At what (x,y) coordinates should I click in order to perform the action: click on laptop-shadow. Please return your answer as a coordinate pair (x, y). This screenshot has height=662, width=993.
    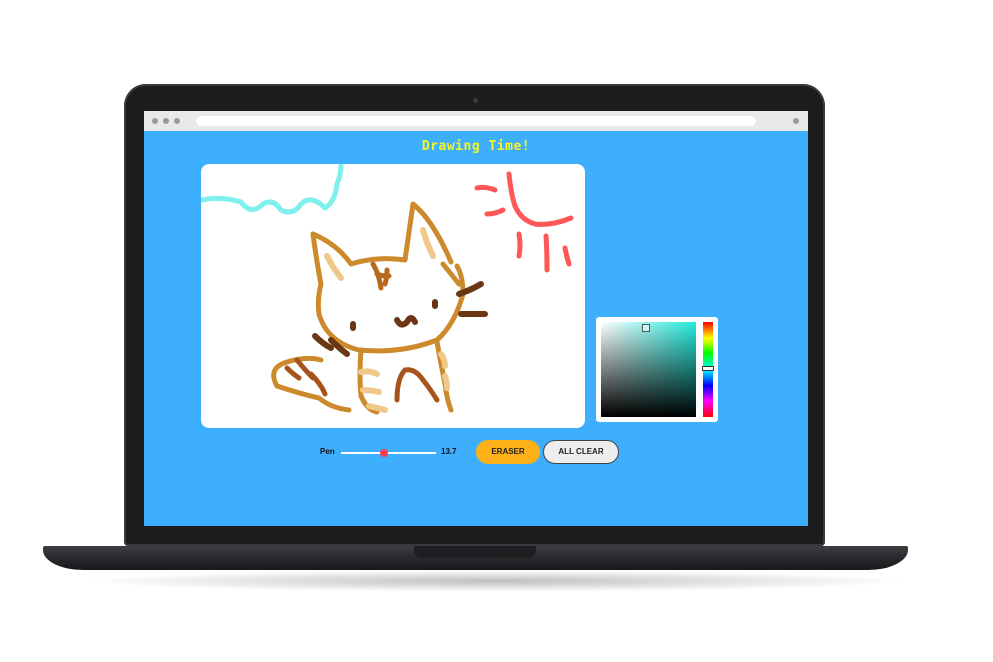
    Looking at the image, I should click on (495, 581).